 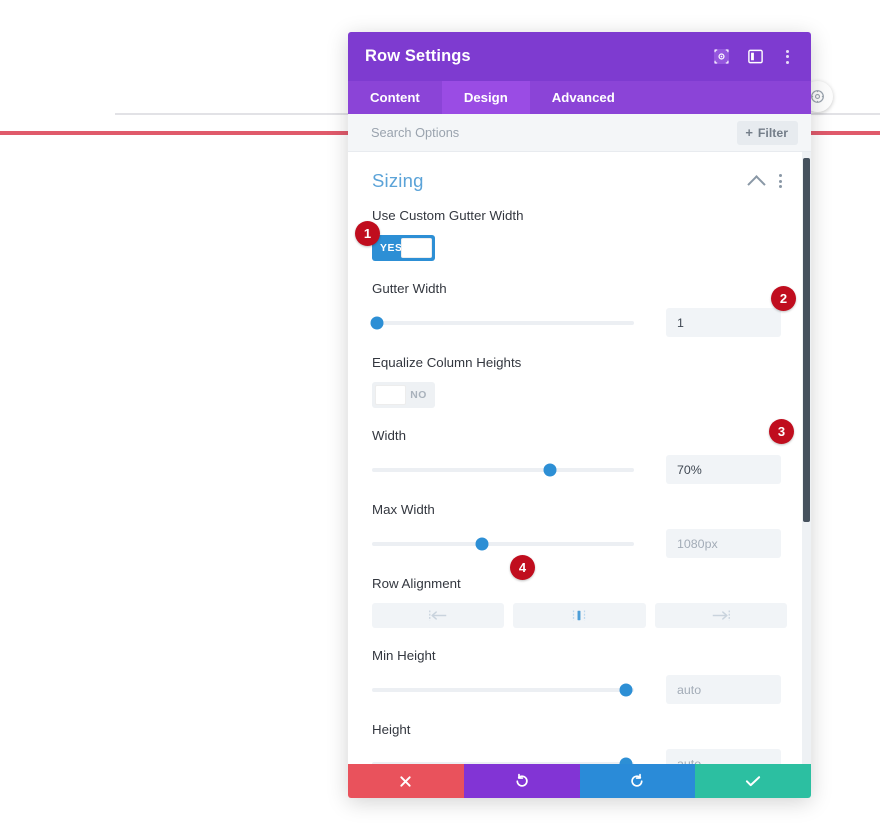 I want to click on toggle-state-label: NO, so click(x=418, y=395).